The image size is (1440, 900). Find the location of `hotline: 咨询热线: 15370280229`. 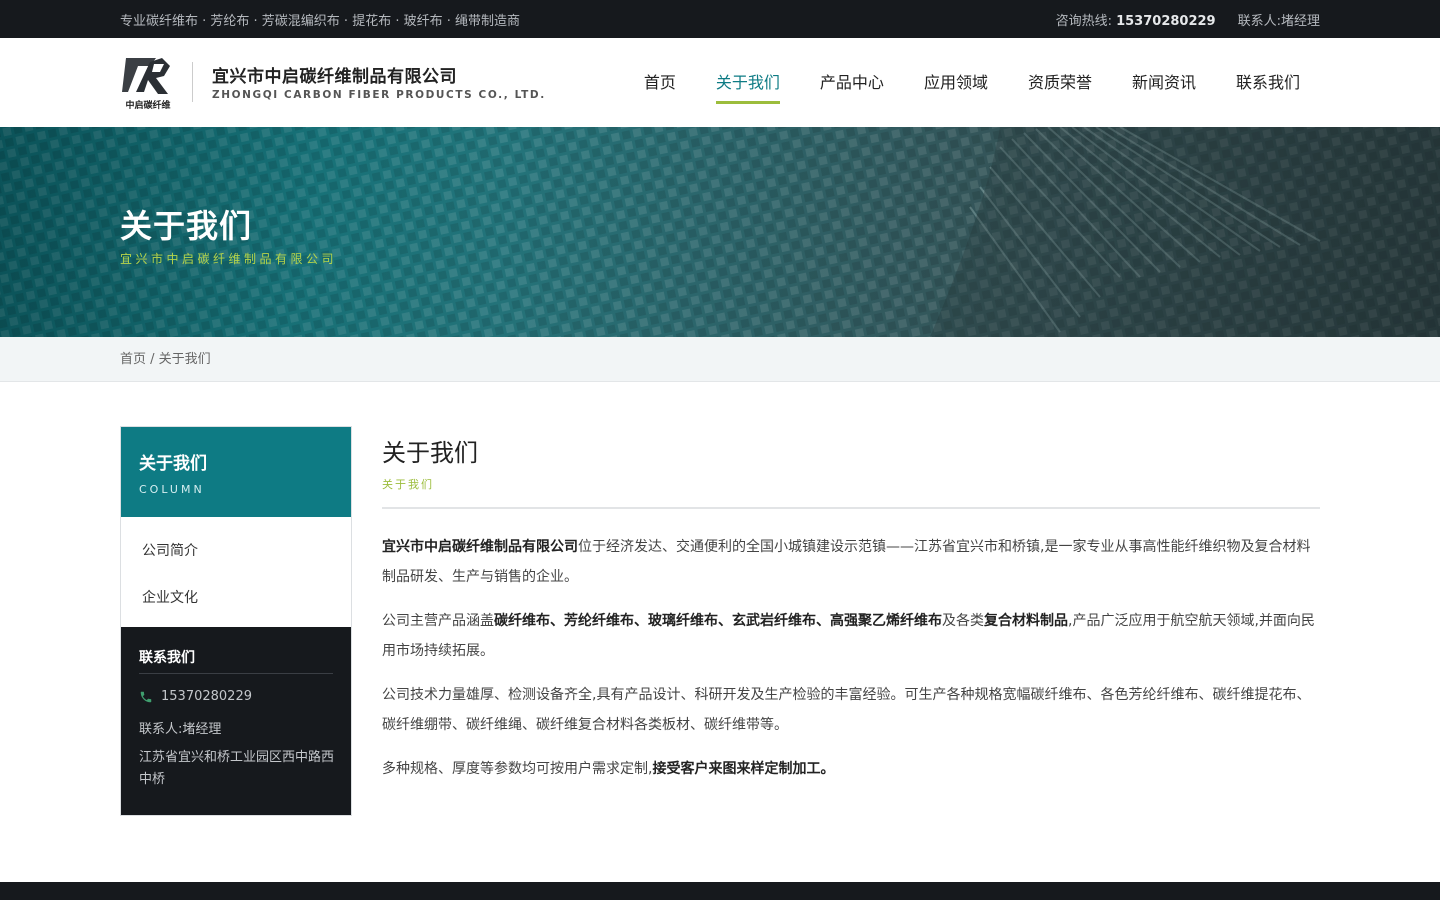

hotline: 咨询热线: 15370280229 is located at coordinates (1136, 19).